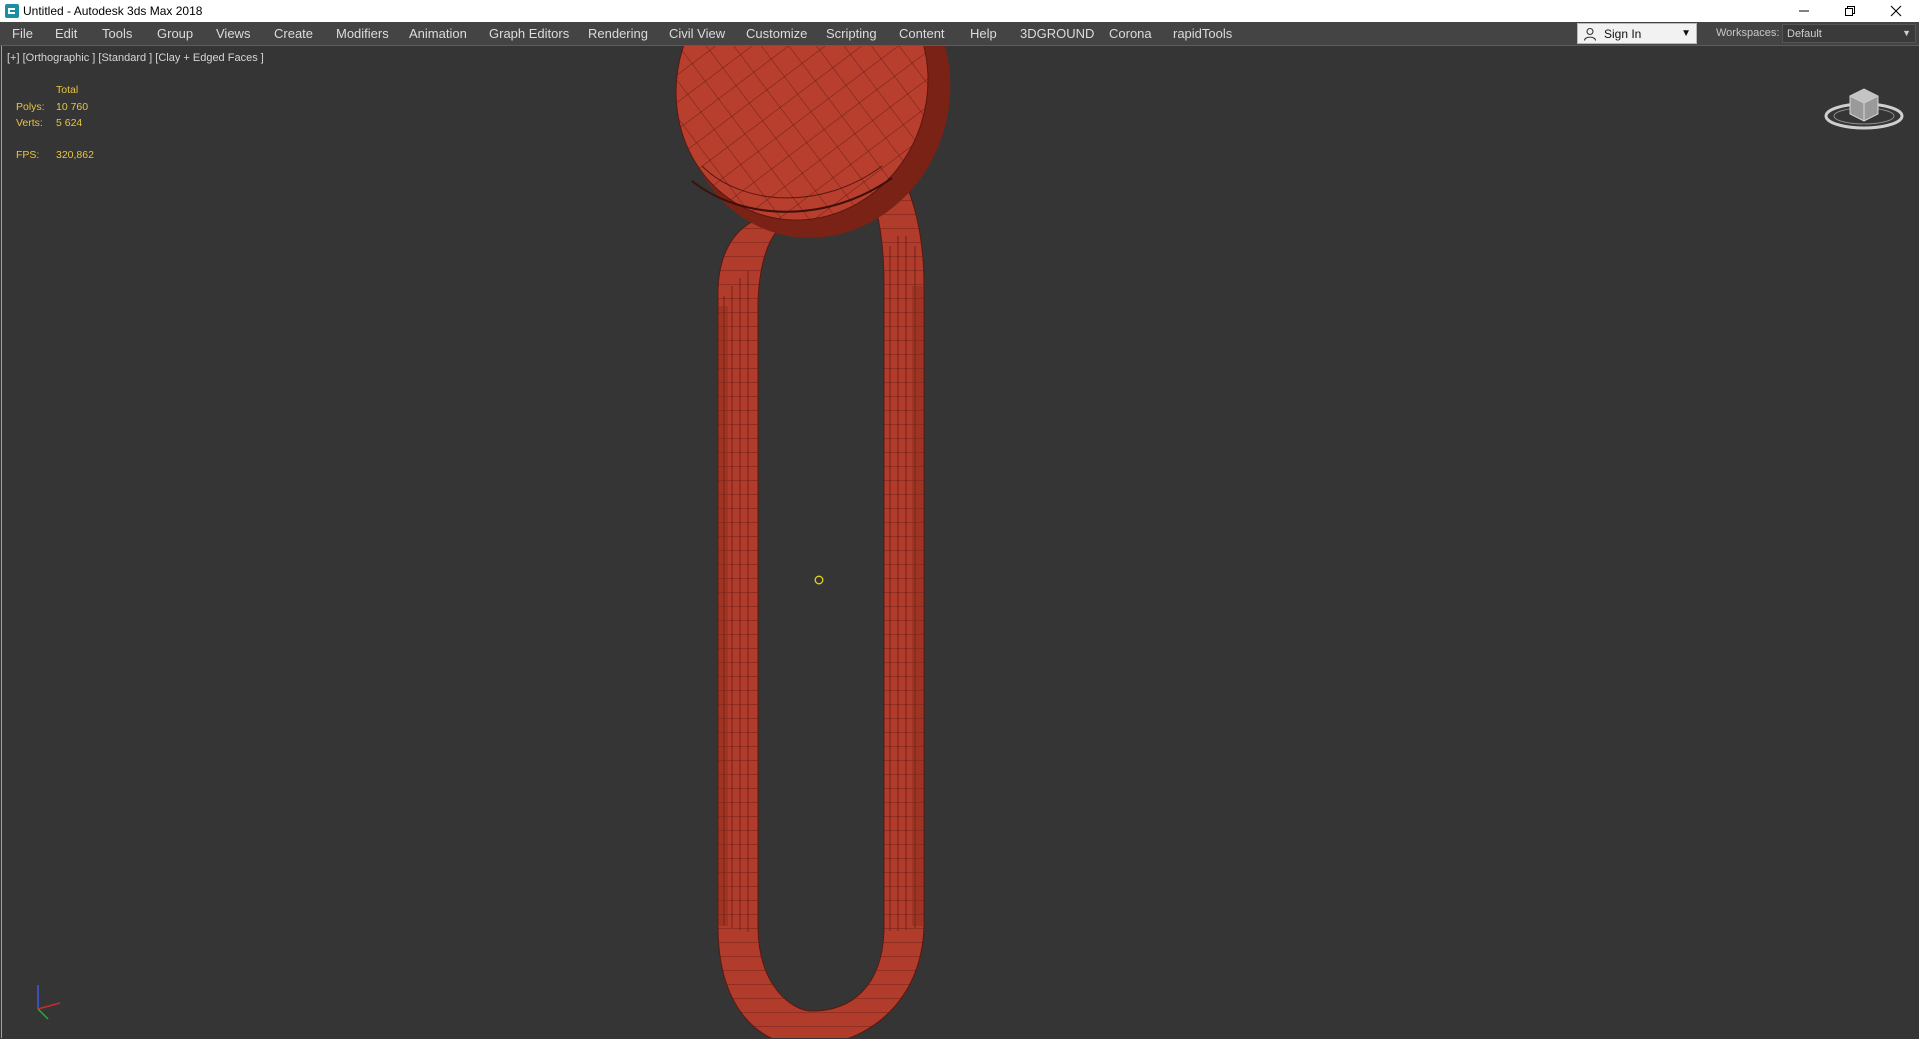  What do you see at coordinates (113, 11) in the screenshot?
I see `window-title: Untitled - Autodesk 3ds Max 2018` at bounding box center [113, 11].